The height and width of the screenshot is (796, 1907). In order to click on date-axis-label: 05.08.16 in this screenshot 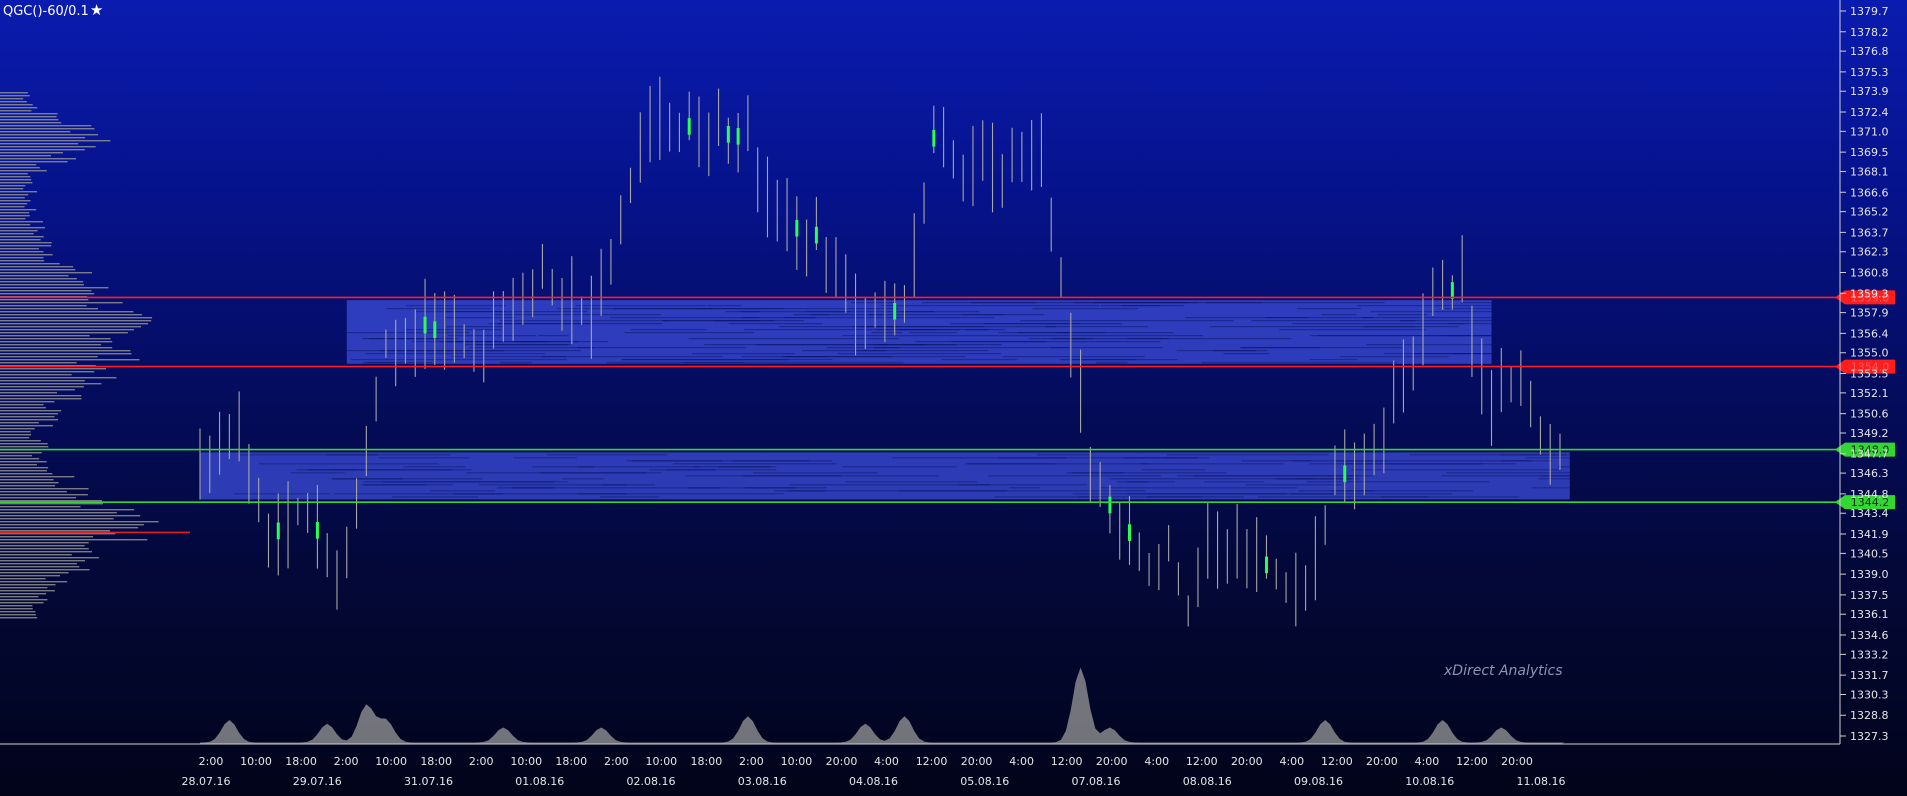, I will do `click(984, 781)`.